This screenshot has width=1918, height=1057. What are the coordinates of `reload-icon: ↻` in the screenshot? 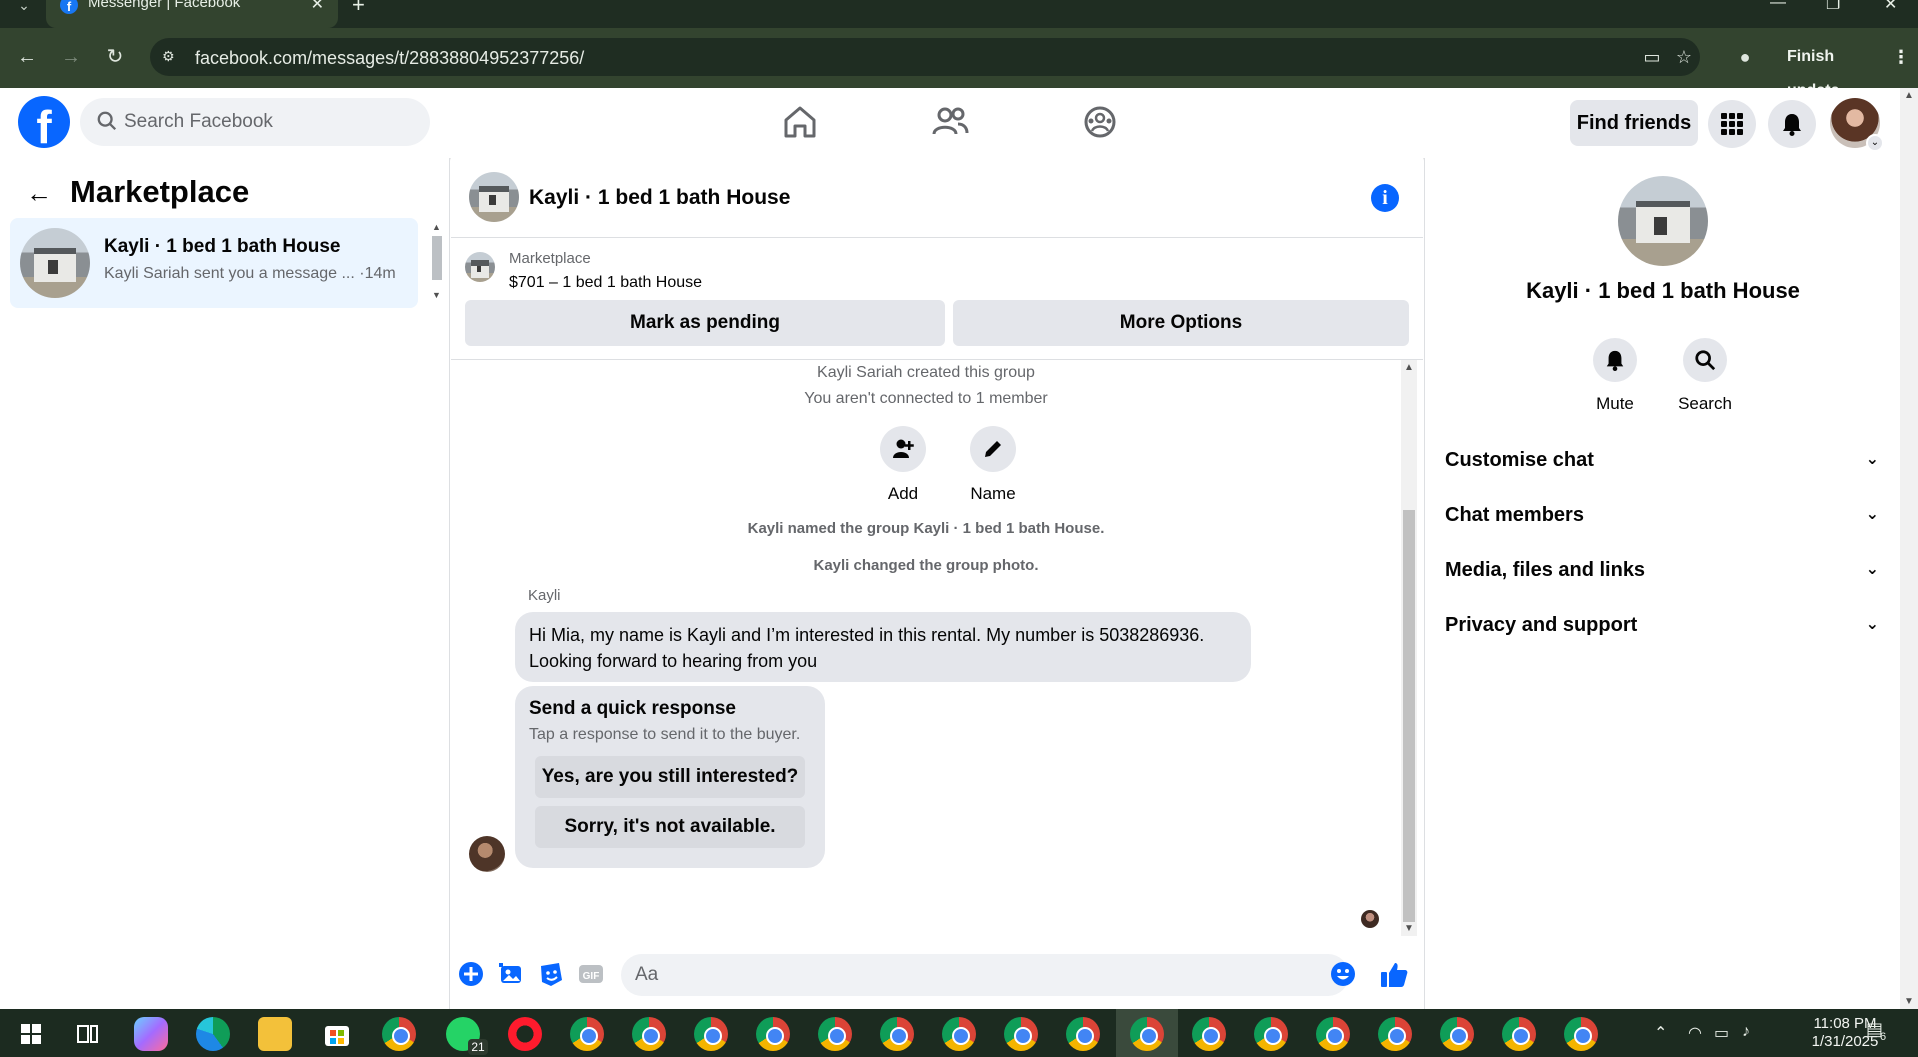 It's located at (115, 57).